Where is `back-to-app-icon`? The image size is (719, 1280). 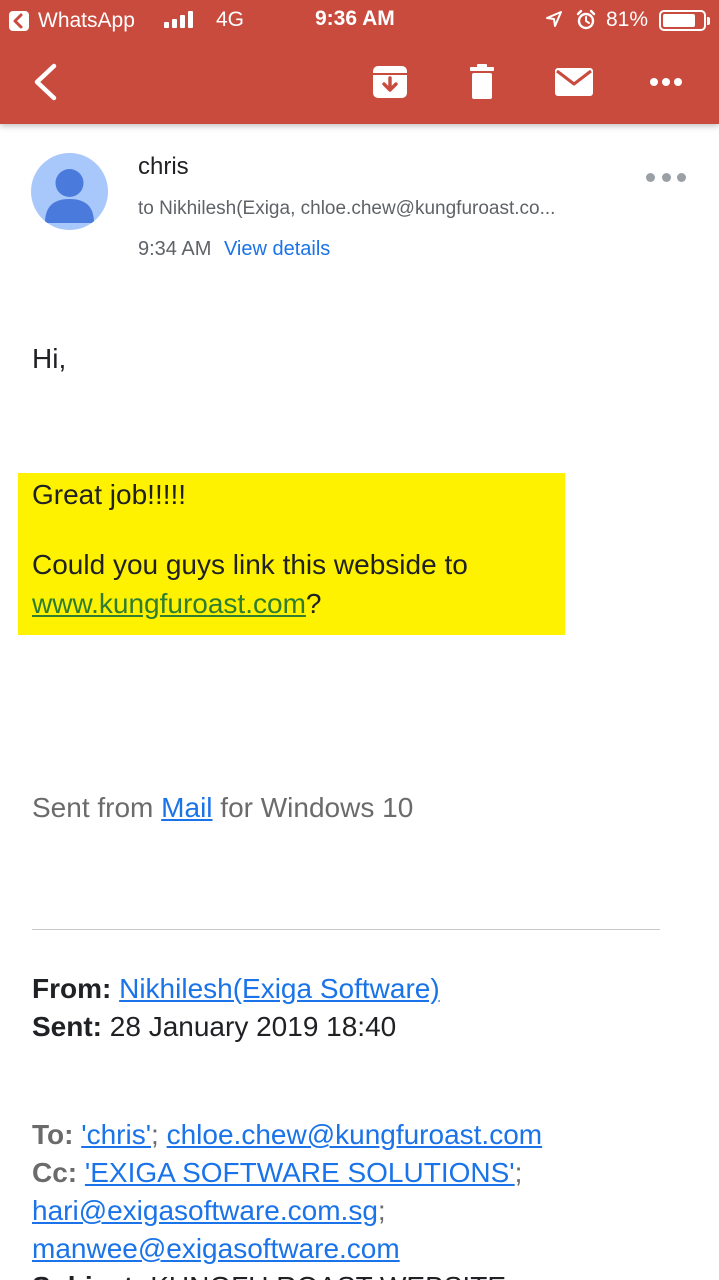
back-to-app-icon is located at coordinates (19, 21).